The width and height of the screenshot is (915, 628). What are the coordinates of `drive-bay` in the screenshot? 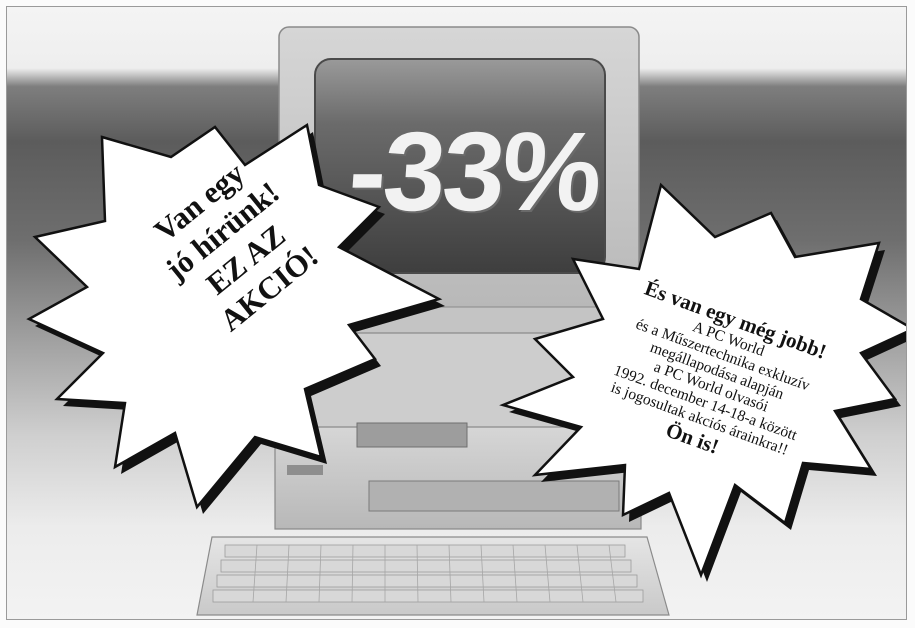 It's located at (494, 496).